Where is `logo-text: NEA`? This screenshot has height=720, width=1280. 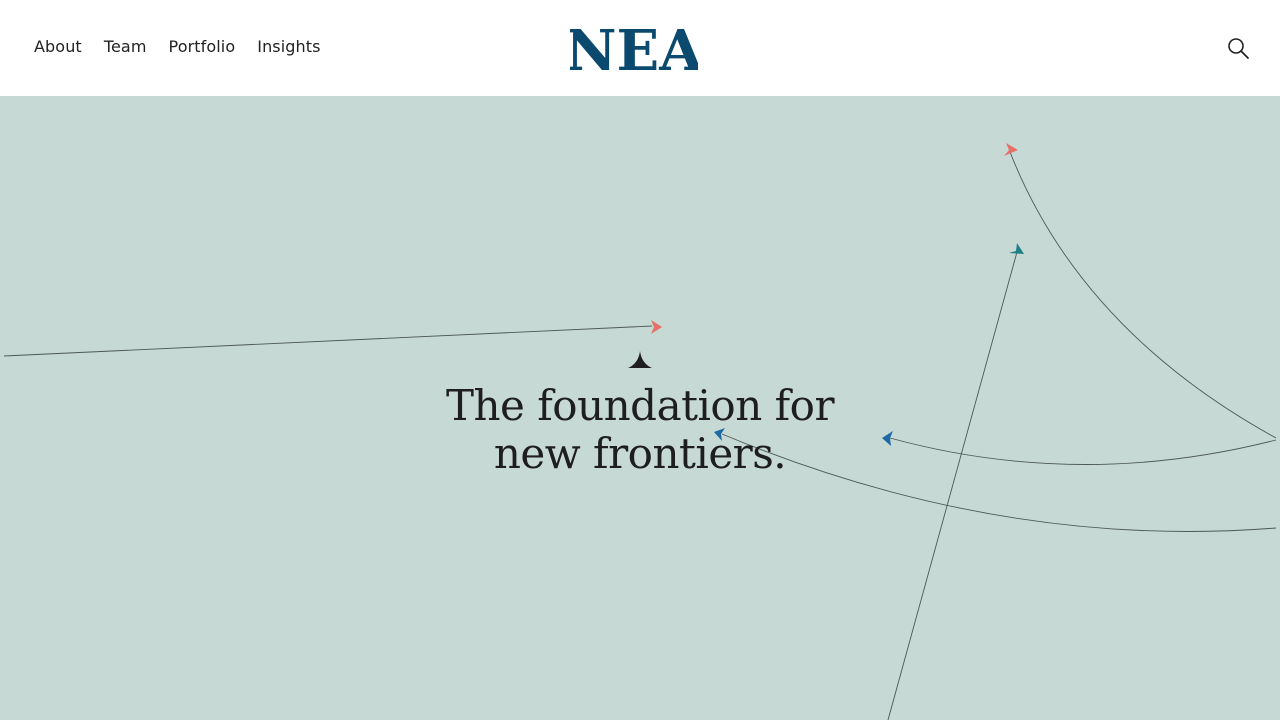 logo-text: NEA is located at coordinates (634, 48).